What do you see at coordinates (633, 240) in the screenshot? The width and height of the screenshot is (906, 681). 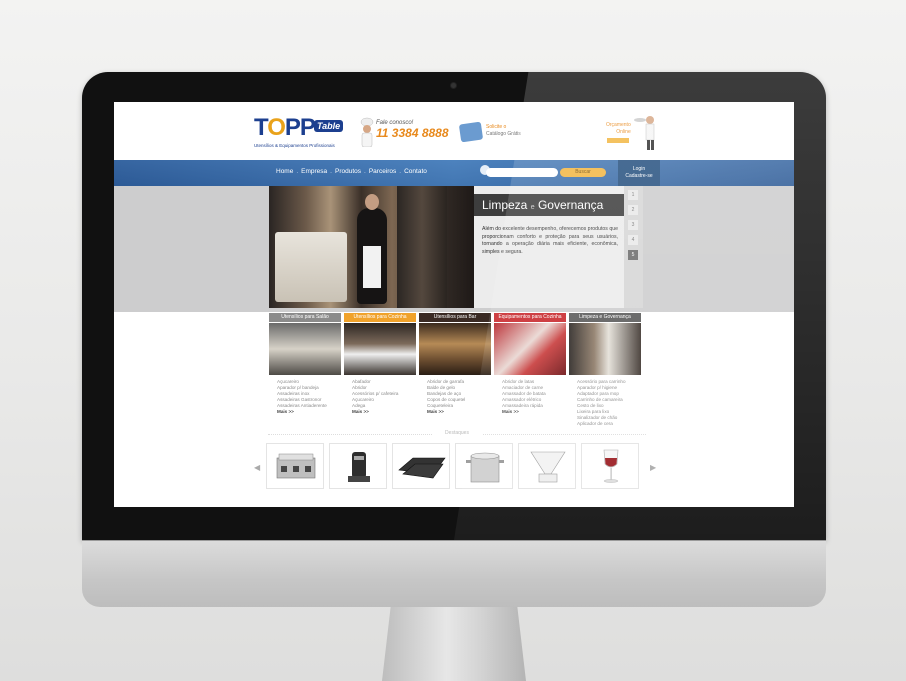 I see `slide-page-4: 4` at bounding box center [633, 240].